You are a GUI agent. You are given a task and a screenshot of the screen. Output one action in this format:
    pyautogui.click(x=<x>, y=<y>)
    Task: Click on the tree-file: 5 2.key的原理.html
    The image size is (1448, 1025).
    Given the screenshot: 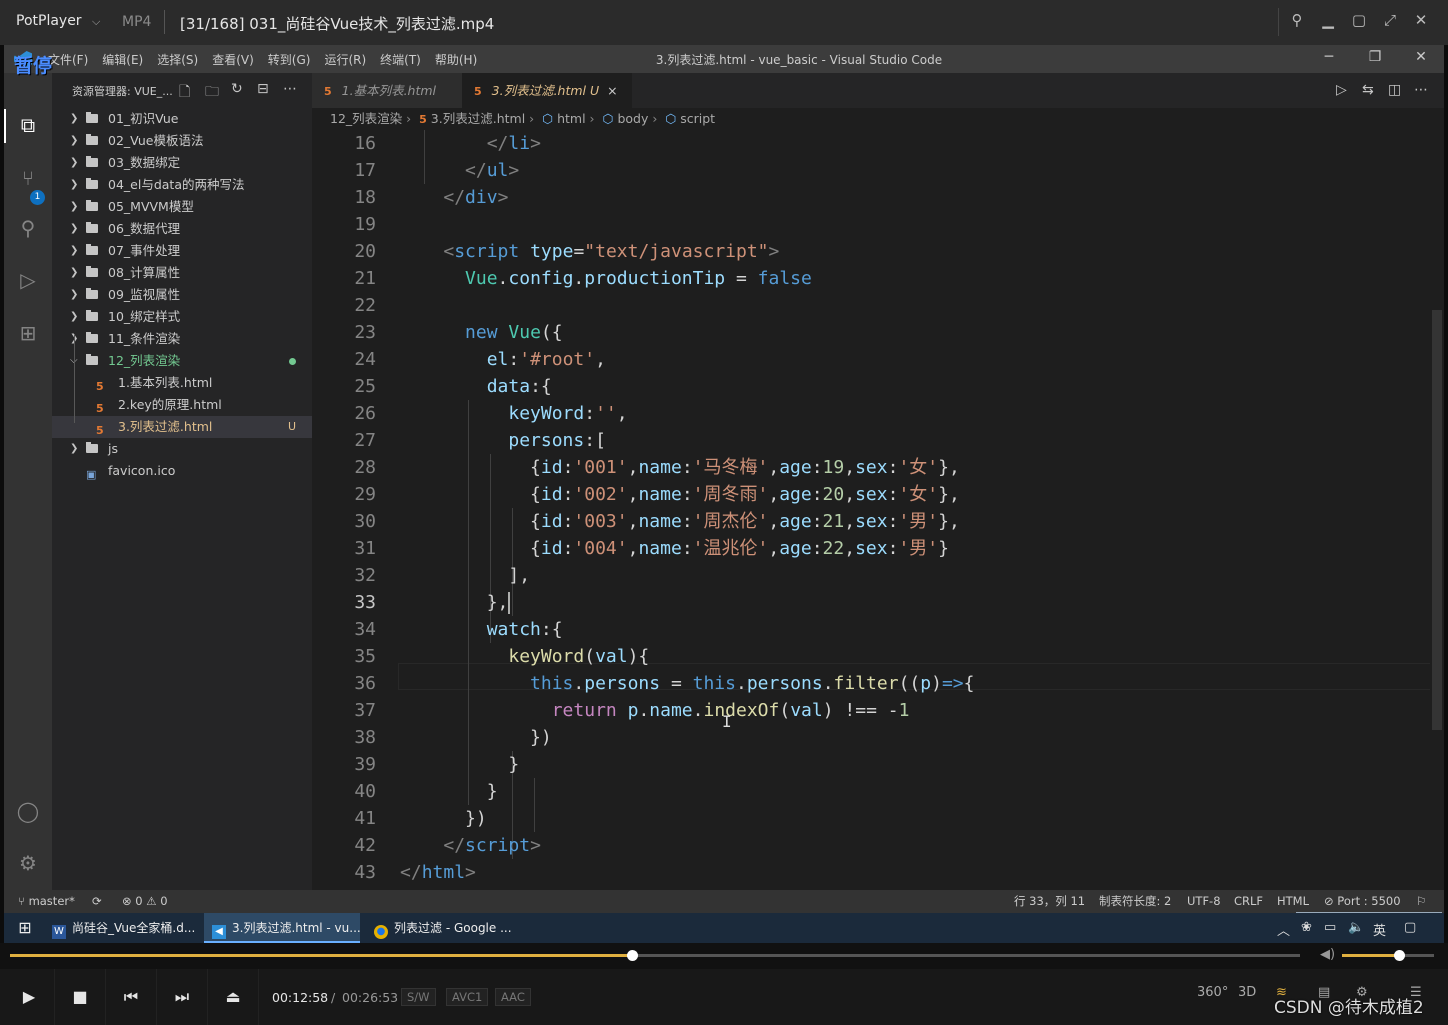 What is the action you would take?
    pyautogui.click(x=182, y=405)
    